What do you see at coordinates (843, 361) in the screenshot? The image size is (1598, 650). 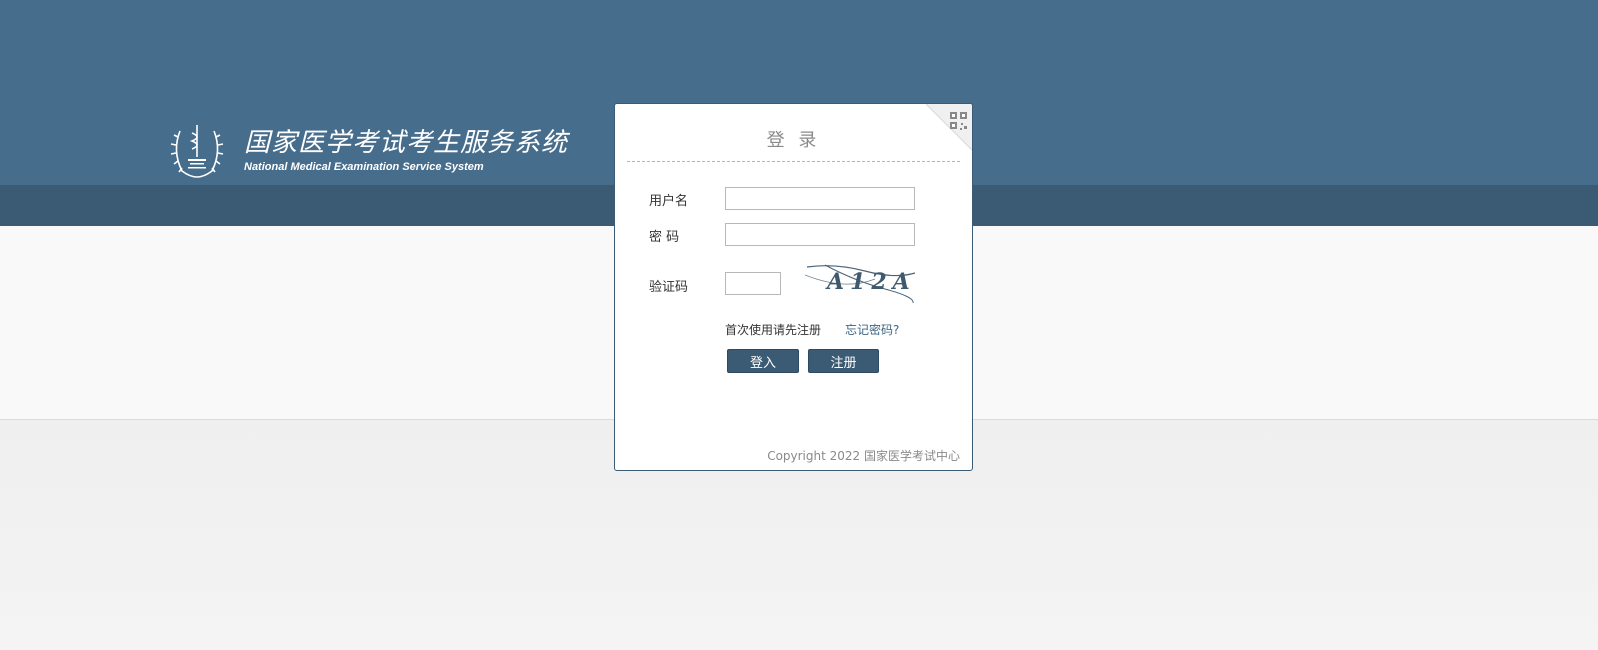 I see `register-button: 注册` at bounding box center [843, 361].